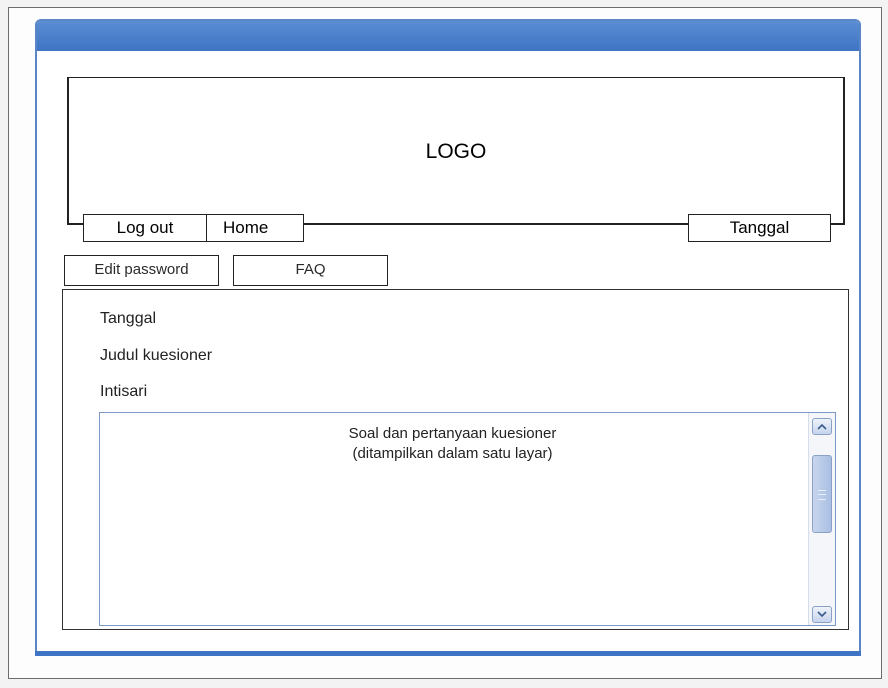  I want to click on grip-icon, so click(822, 495).